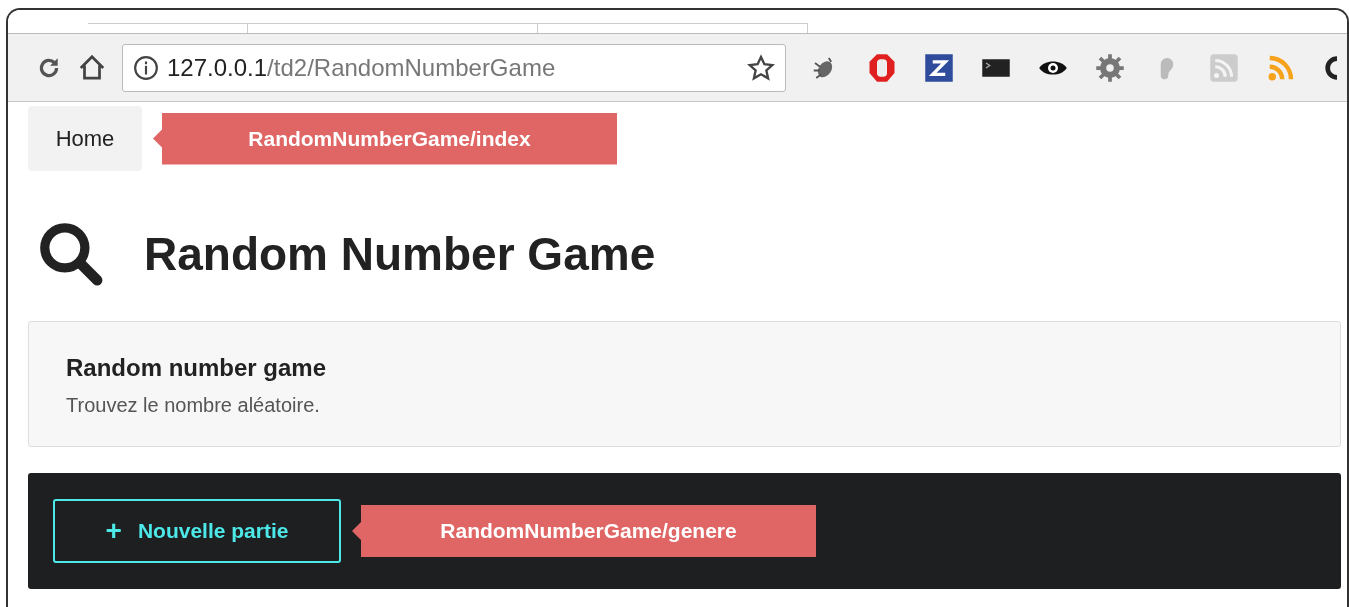 This screenshot has height=607, width=1349. Describe the element at coordinates (939, 67) in the screenshot. I see `letter-tile-icon` at that location.